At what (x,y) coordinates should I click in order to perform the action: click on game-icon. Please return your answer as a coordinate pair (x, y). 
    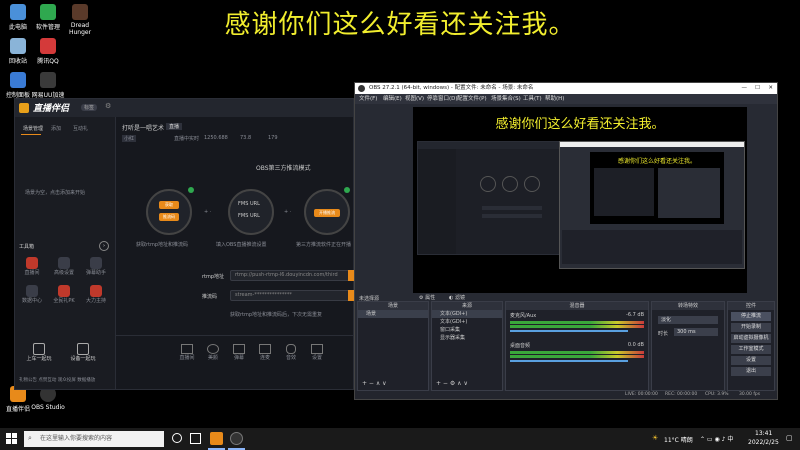
    Looking at the image, I should click on (80, 12).